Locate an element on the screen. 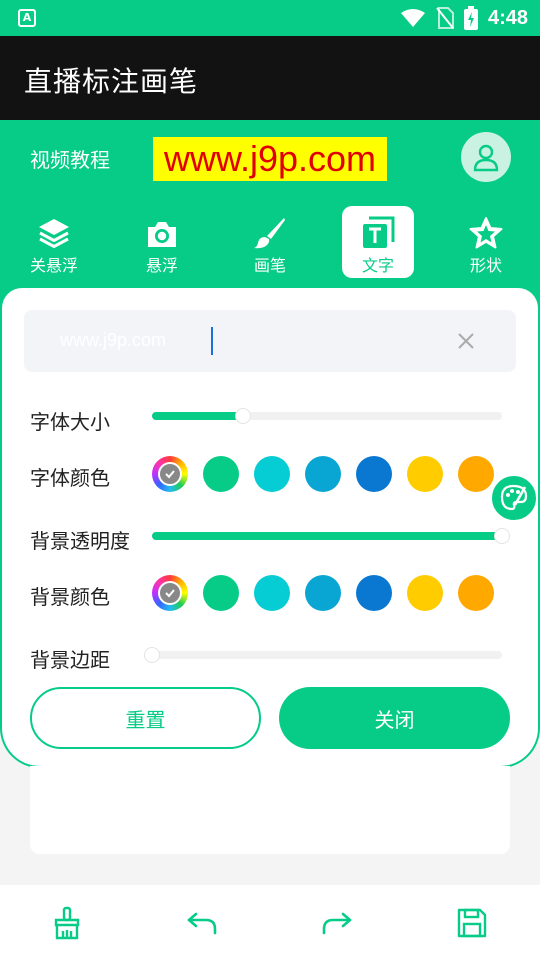  tab-close-float: 关悬浮 is located at coordinates (54, 242).